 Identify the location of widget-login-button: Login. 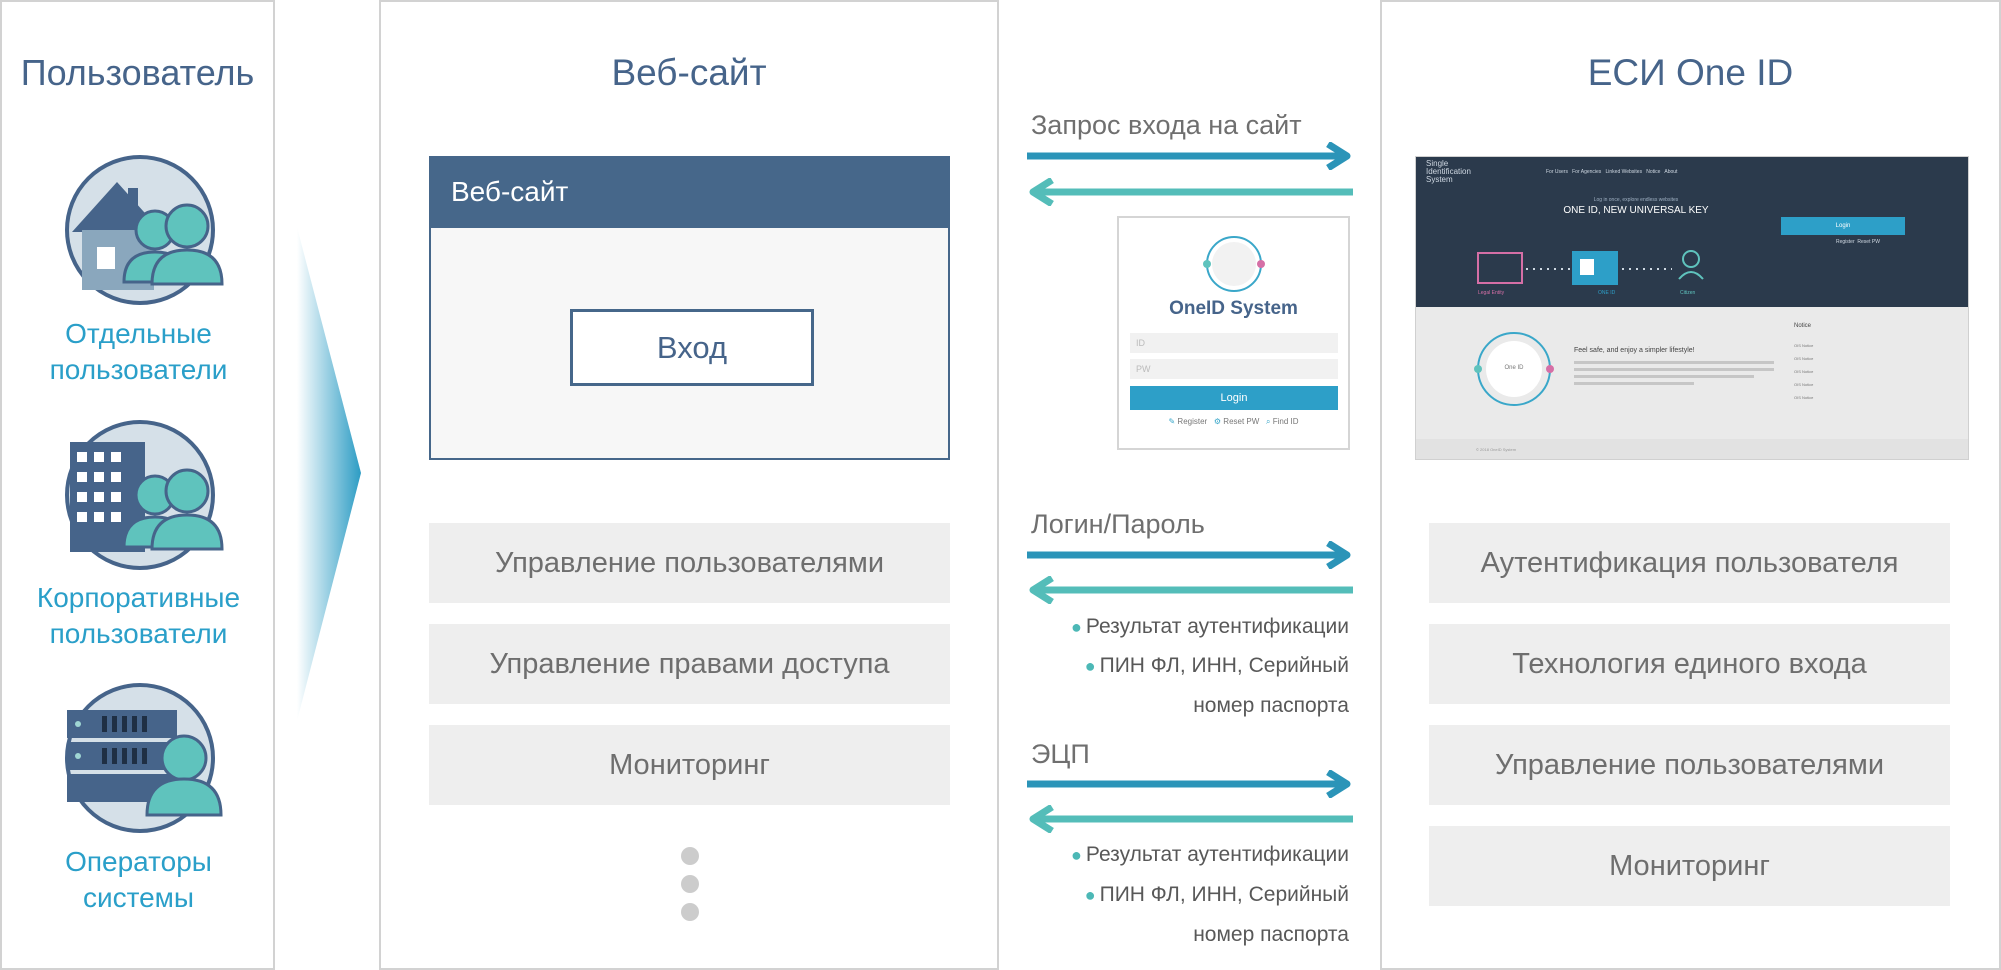
(1234, 398).